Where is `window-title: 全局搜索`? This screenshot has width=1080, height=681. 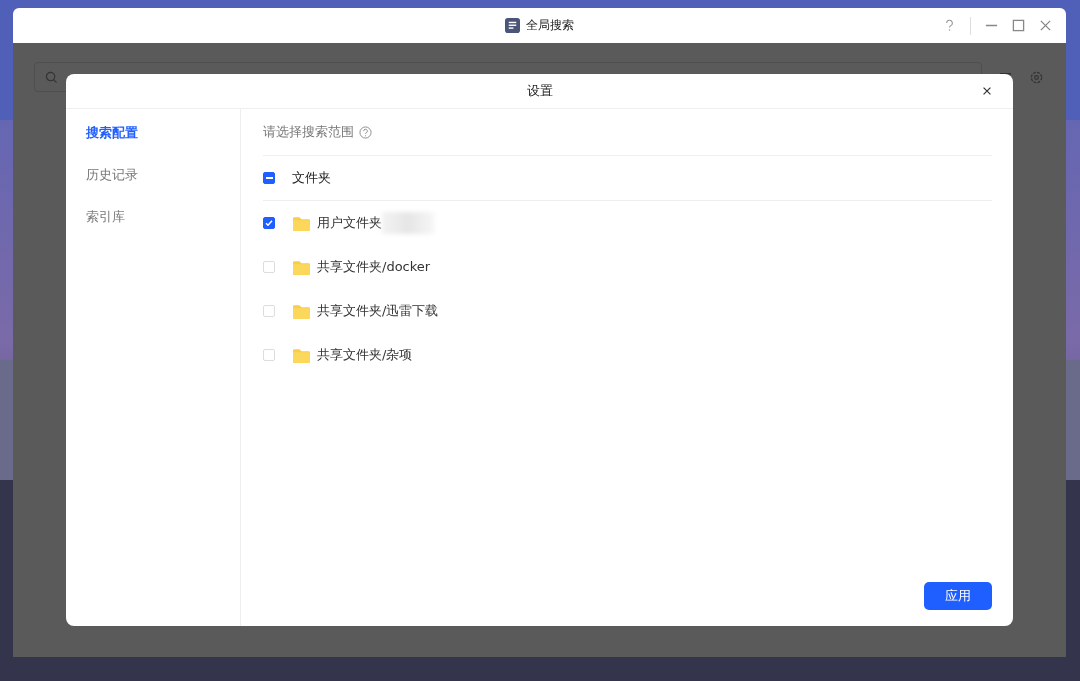 window-title: 全局搜索 is located at coordinates (550, 25).